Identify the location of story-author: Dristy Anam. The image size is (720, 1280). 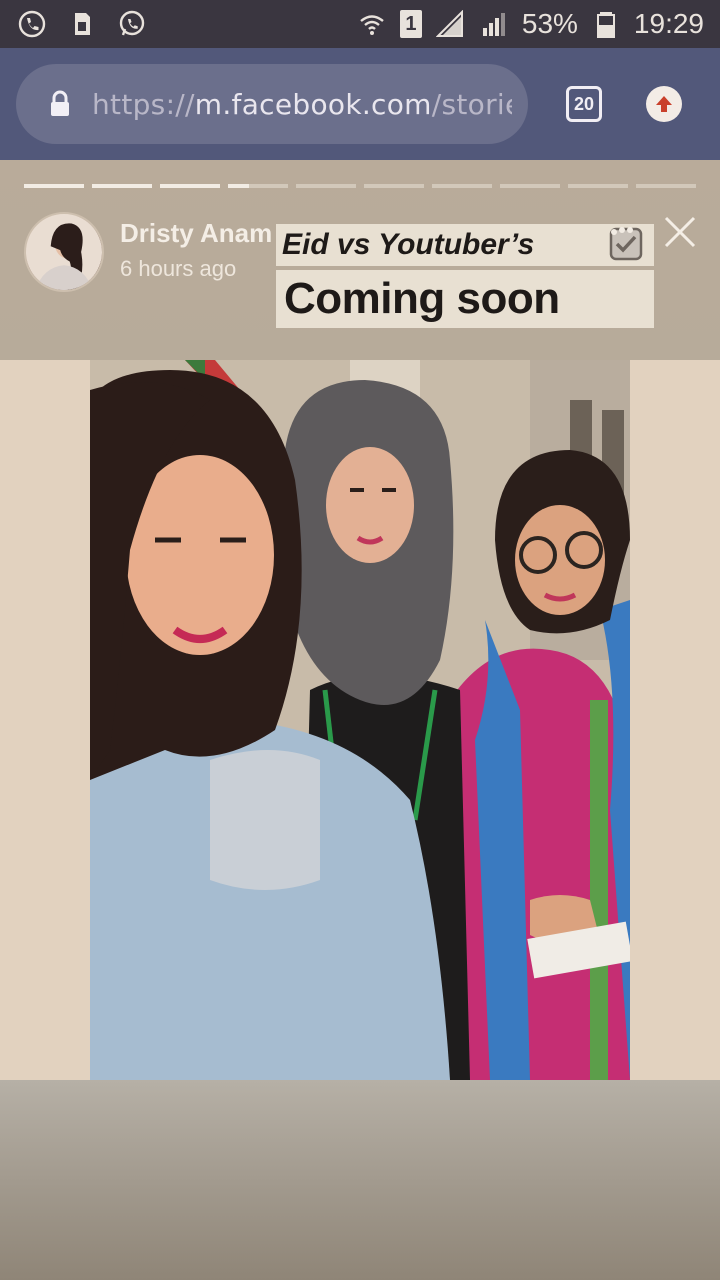
(196, 233).